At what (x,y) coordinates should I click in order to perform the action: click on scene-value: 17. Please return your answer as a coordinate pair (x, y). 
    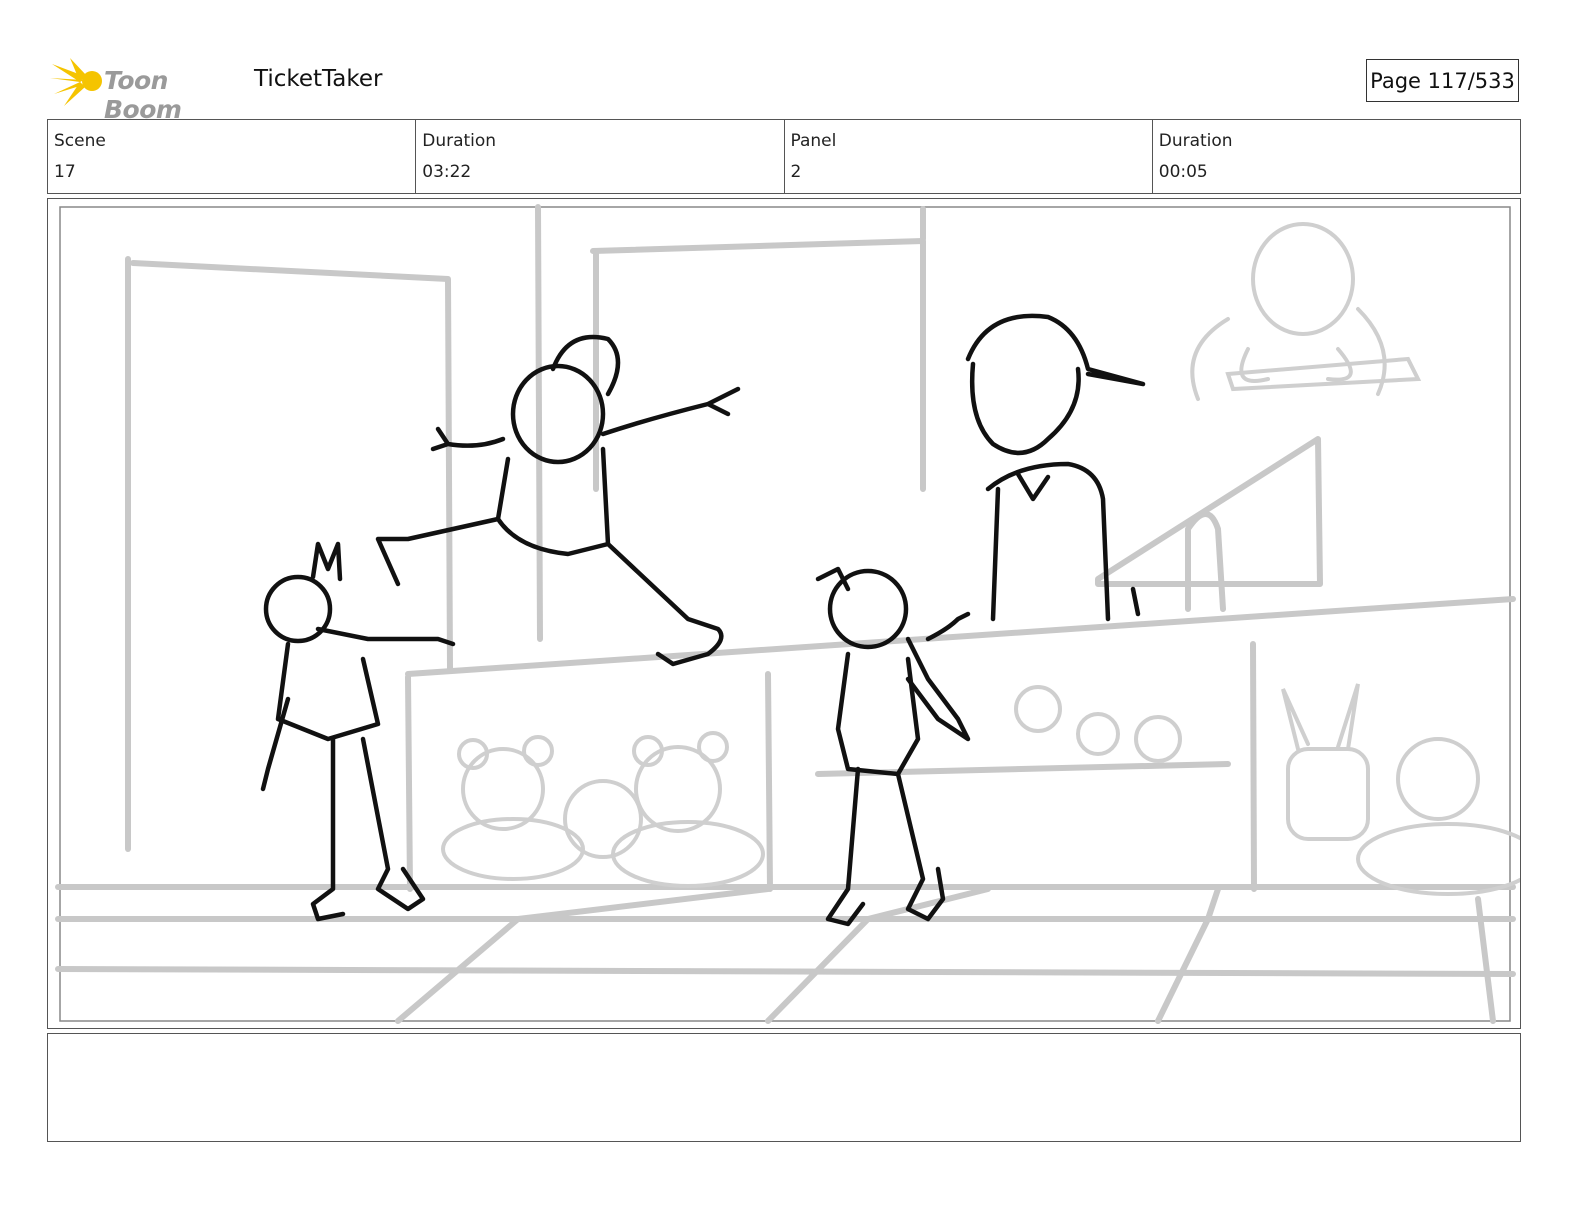
    Looking at the image, I should click on (65, 172).